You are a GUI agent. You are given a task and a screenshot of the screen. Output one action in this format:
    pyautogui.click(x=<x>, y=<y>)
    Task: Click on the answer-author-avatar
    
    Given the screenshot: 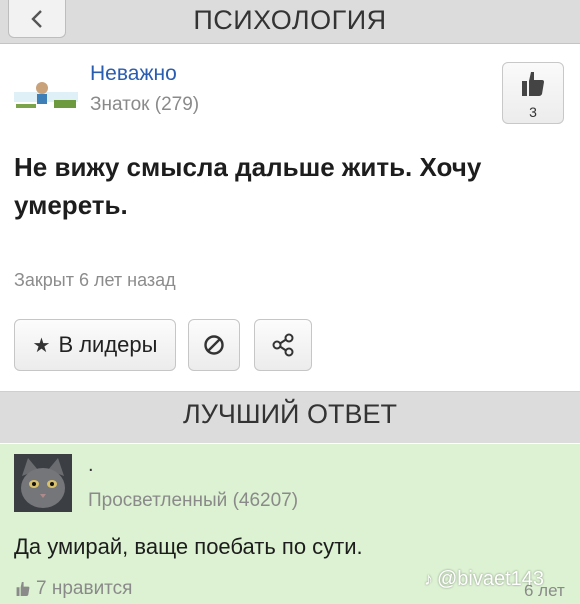 What is the action you would take?
    pyautogui.click(x=43, y=483)
    